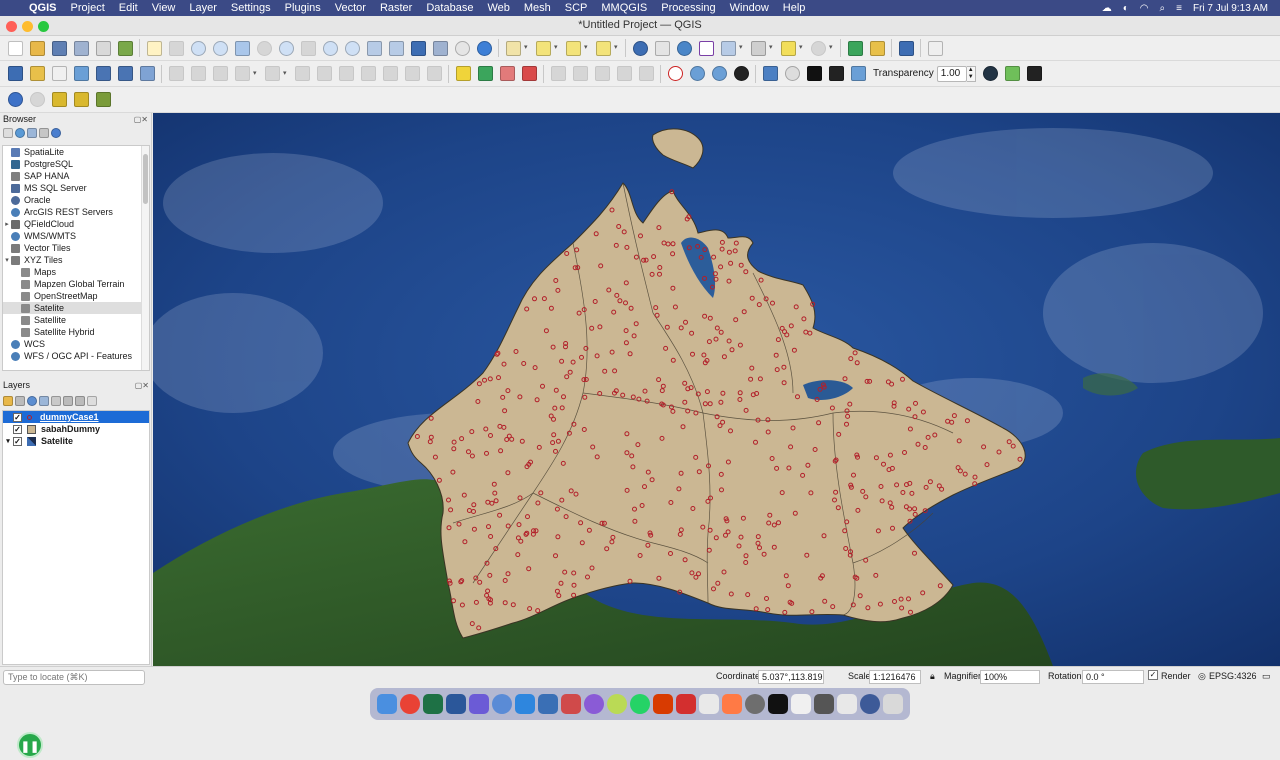  What do you see at coordinates (76, 224) in the screenshot?
I see `browser-item-qfieldcloud: ▸ QFieldCloud` at bounding box center [76, 224].